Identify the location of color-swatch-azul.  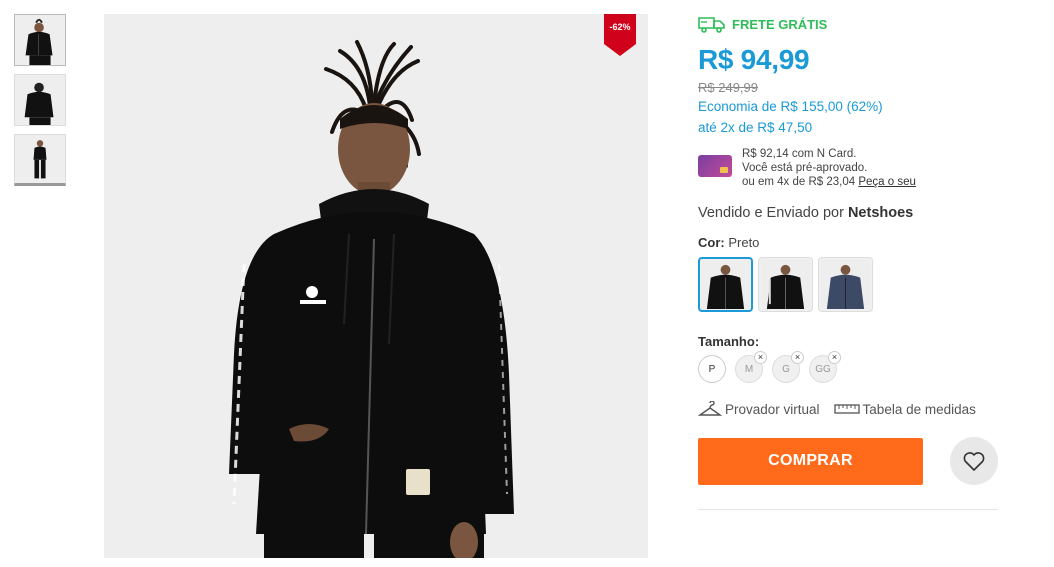
(845, 284).